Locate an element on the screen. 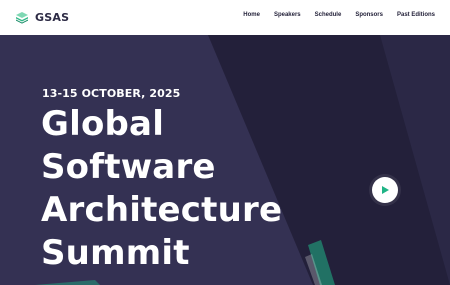  brand: GSAS is located at coordinates (41, 17).